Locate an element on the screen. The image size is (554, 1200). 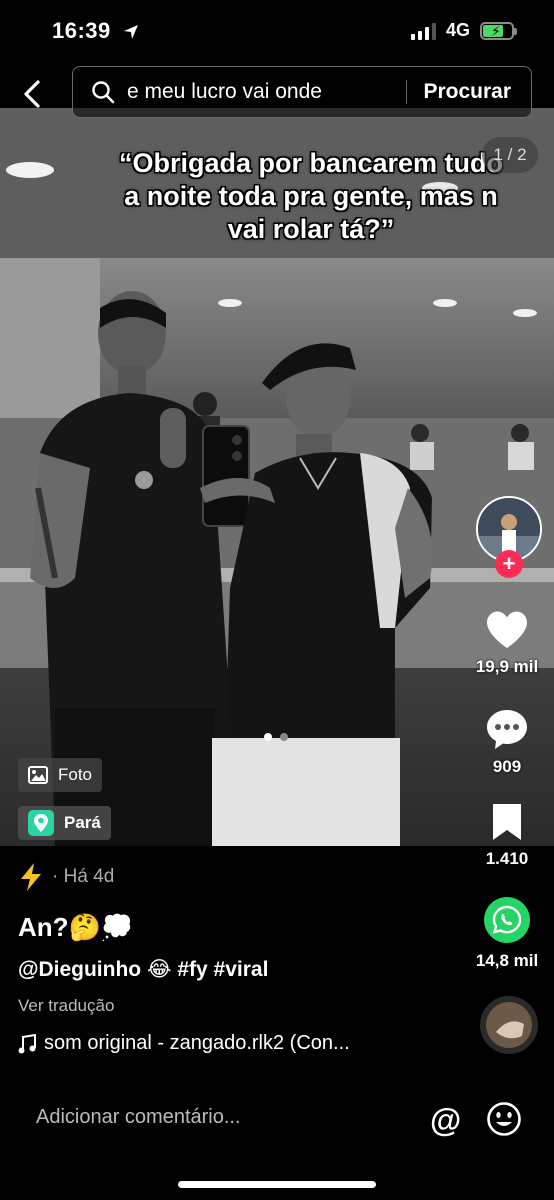
share-count: 14,8 mil is located at coordinates (507, 960).